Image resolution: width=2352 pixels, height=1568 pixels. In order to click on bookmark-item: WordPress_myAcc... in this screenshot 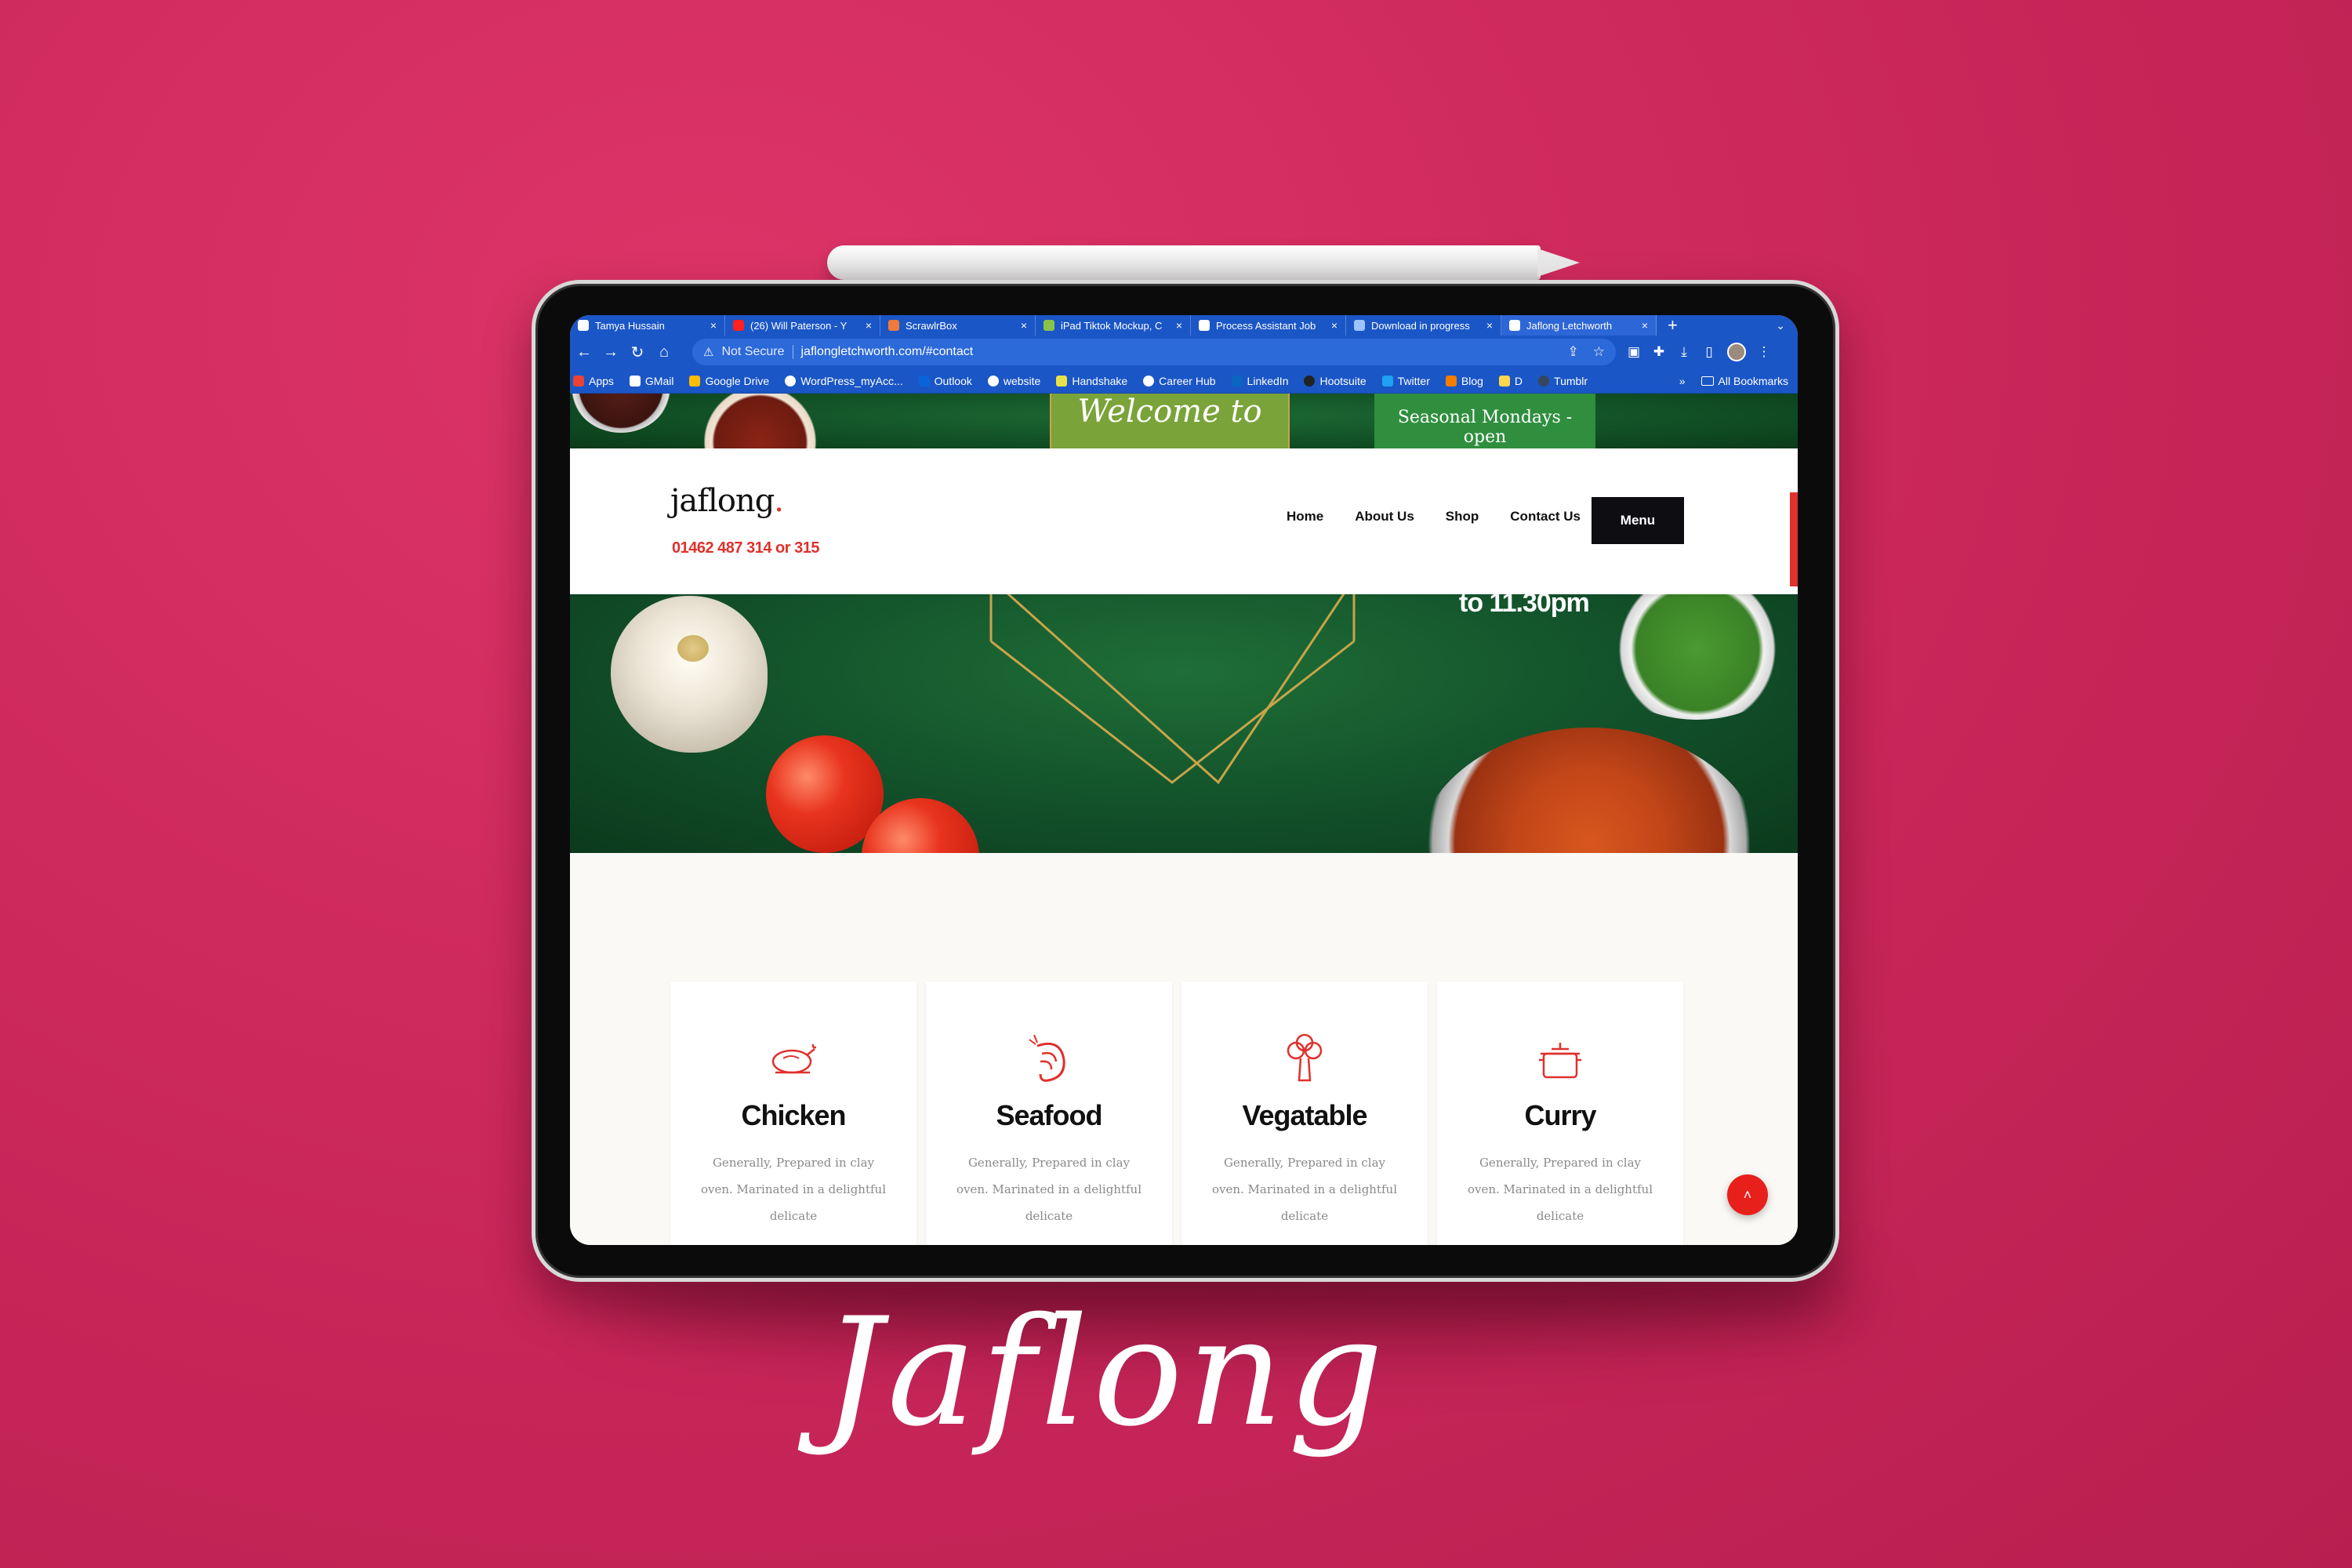, I will do `click(844, 381)`.